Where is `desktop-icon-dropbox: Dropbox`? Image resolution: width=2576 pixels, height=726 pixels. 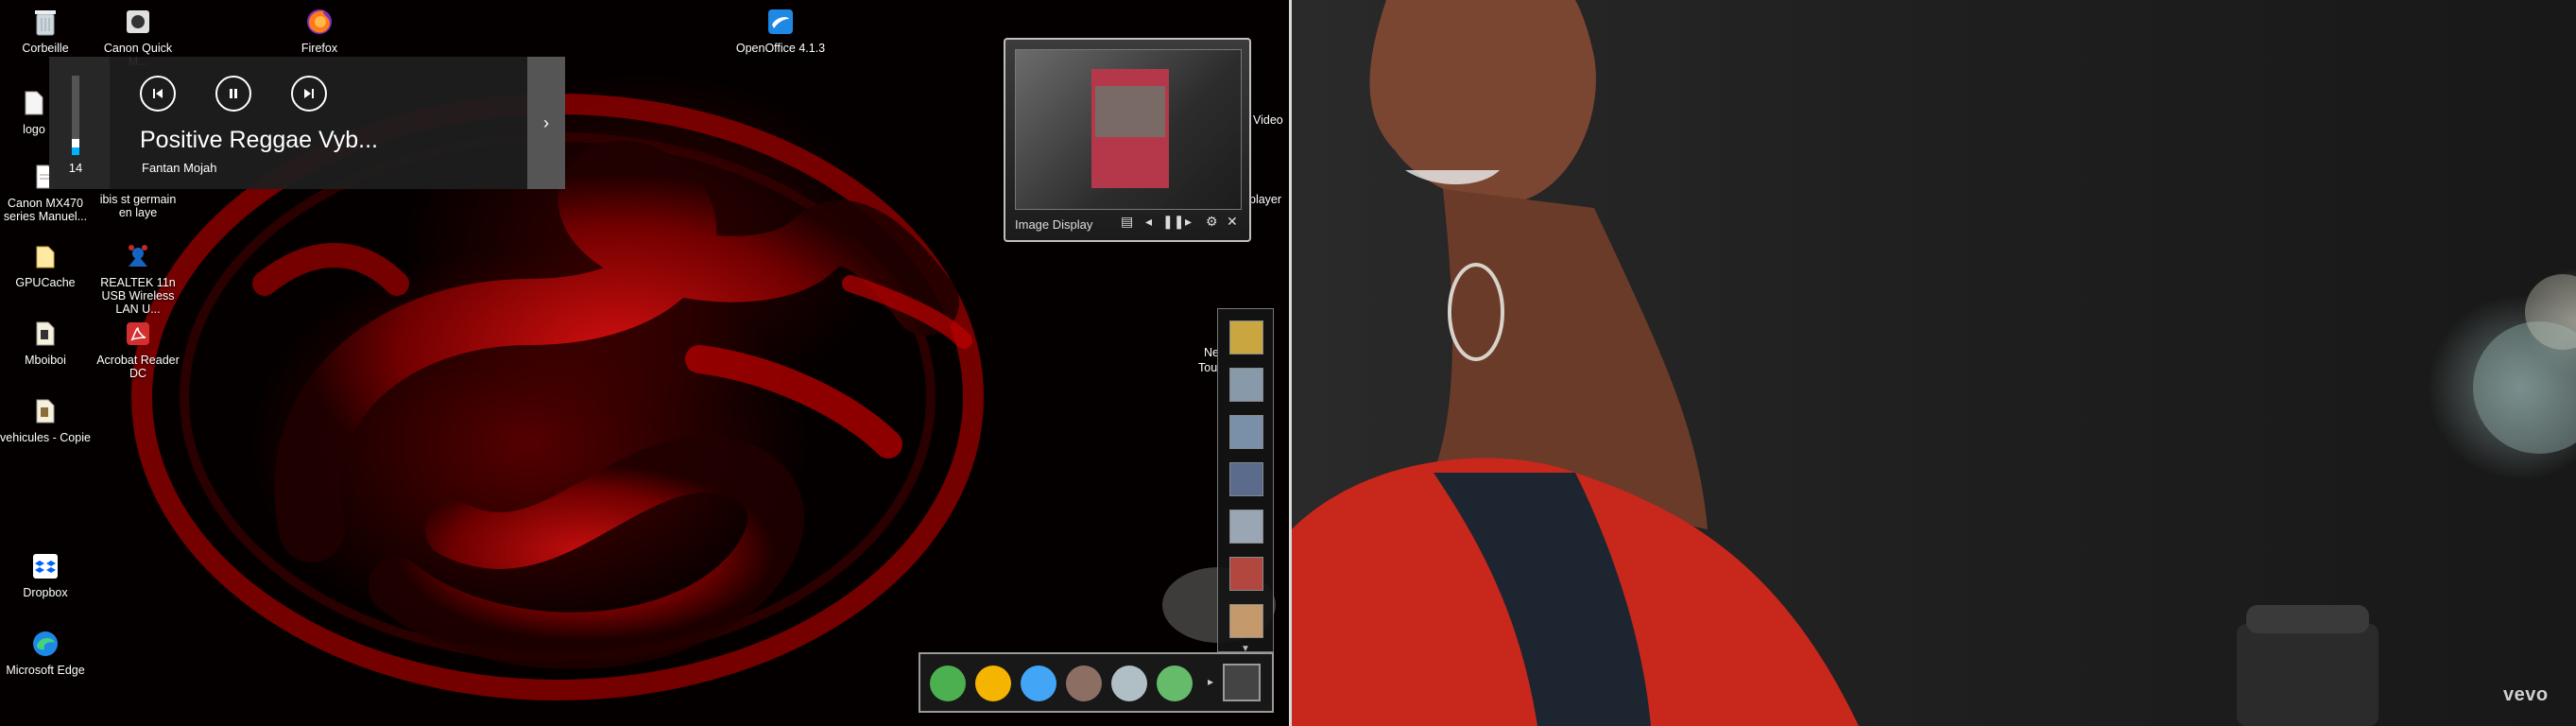 desktop-icon-dropbox: Dropbox is located at coordinates (45, 575).